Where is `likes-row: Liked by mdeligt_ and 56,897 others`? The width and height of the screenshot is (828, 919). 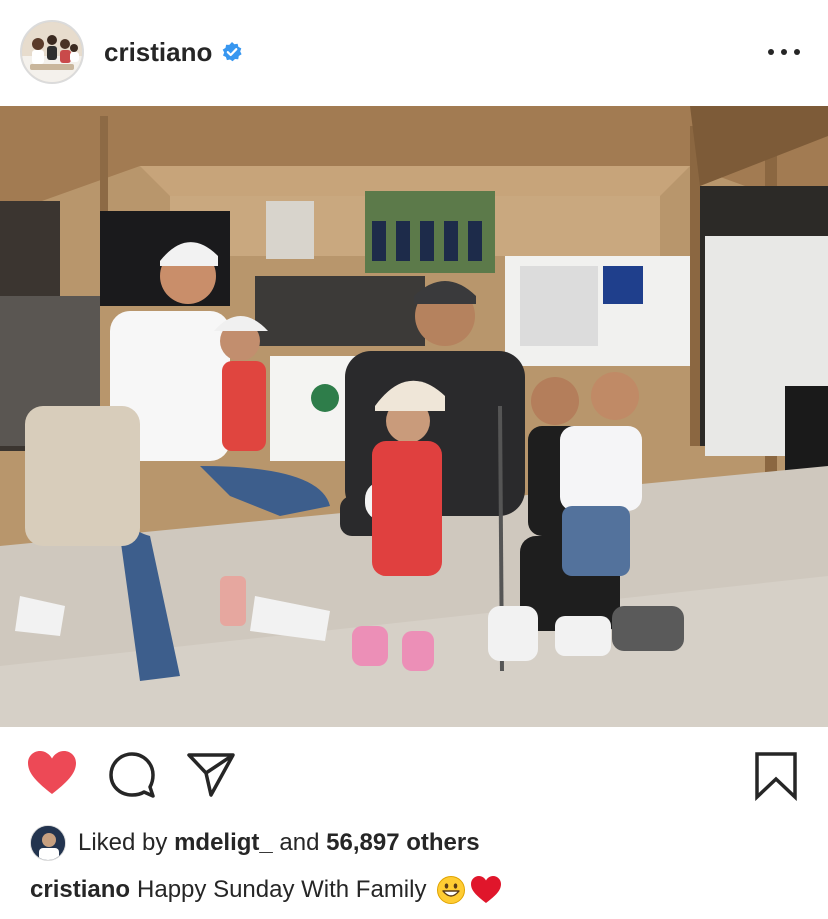 likes-row: Liked by mdeligt_ and 56,897 others is located at coordinates (255, 843).